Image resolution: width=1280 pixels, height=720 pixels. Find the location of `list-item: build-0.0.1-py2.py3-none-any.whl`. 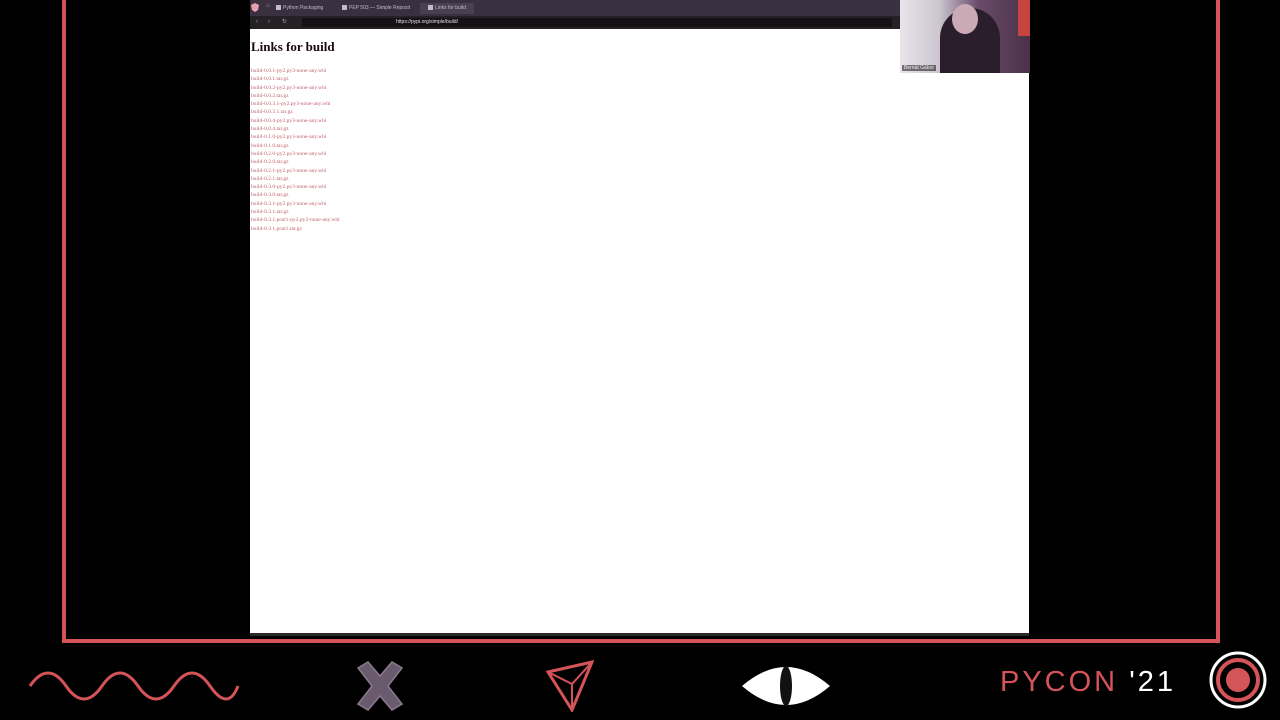

list-item: build-0.0.1-py2.py3-none-any.whl is located at coordinates (295, 71).